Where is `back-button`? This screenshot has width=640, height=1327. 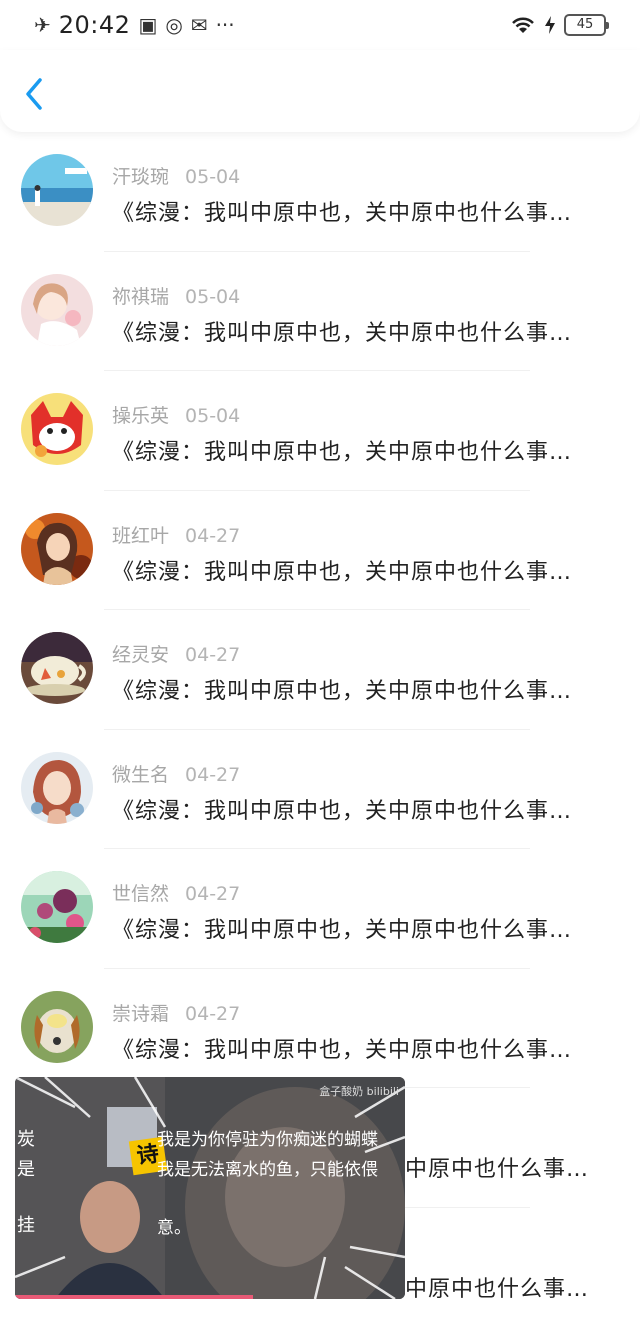
back-button is located at coordinates (35, 94).